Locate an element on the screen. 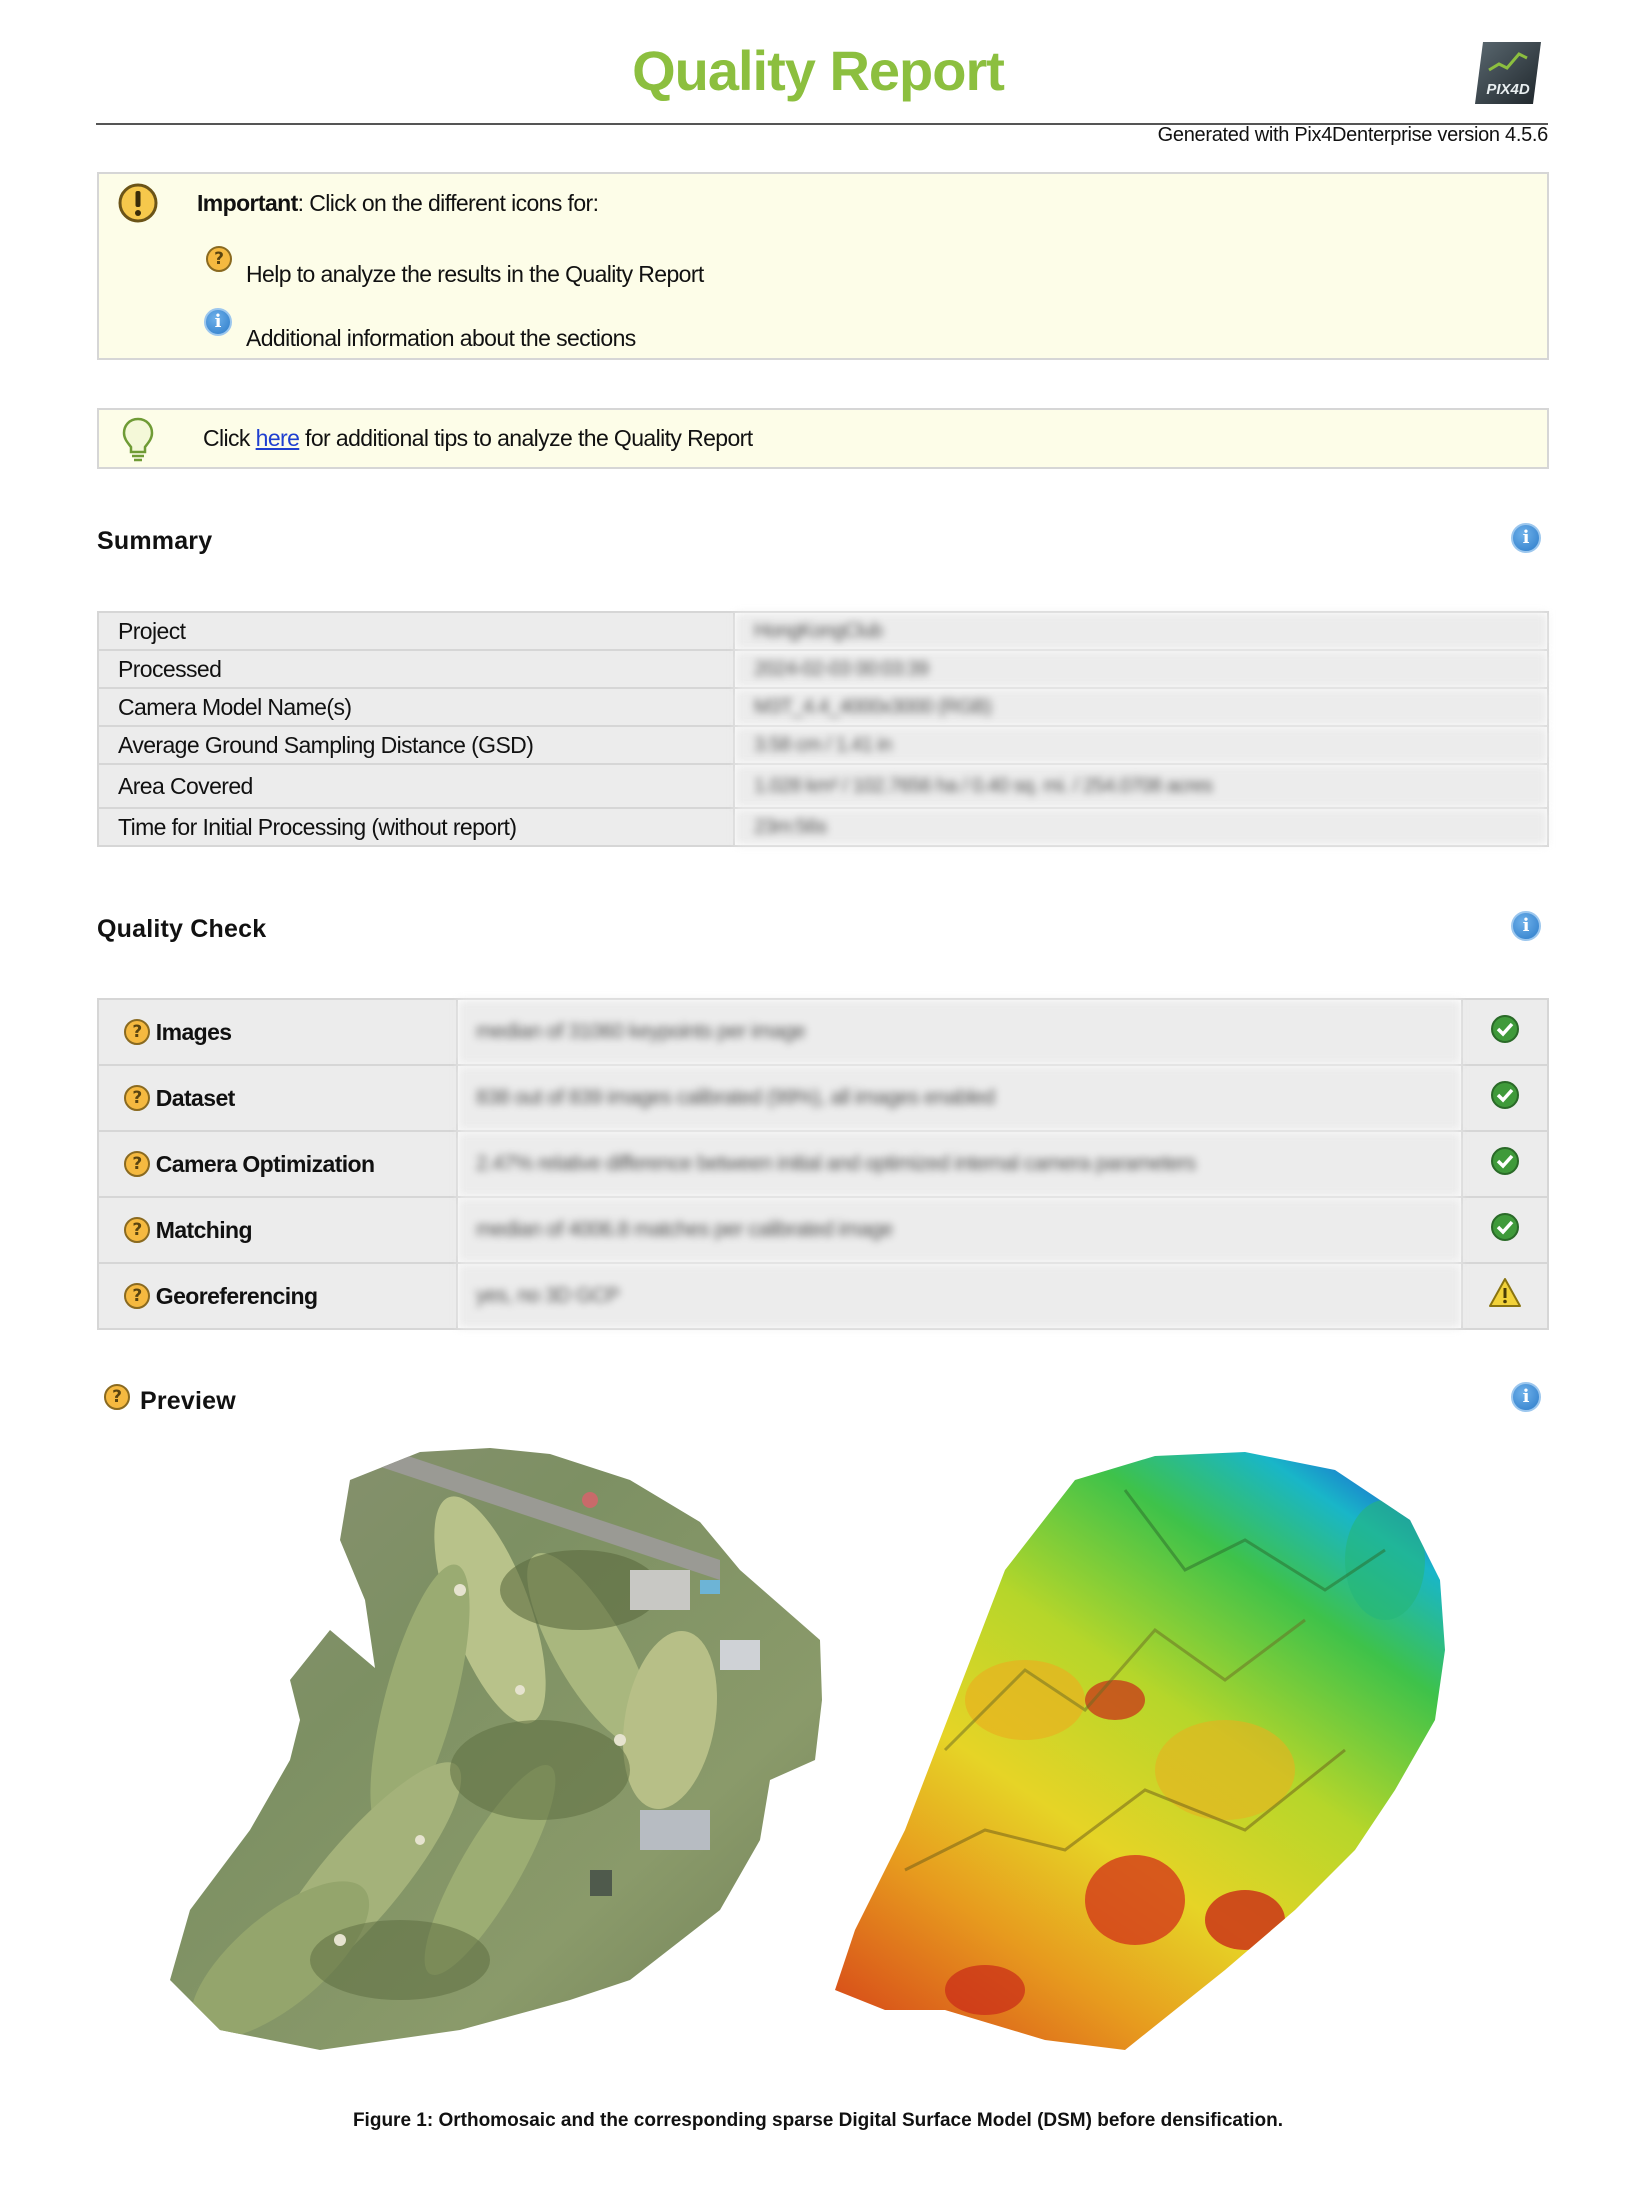  qc-value: yes, no 3D GCP is located at coordinates (959, 1296).